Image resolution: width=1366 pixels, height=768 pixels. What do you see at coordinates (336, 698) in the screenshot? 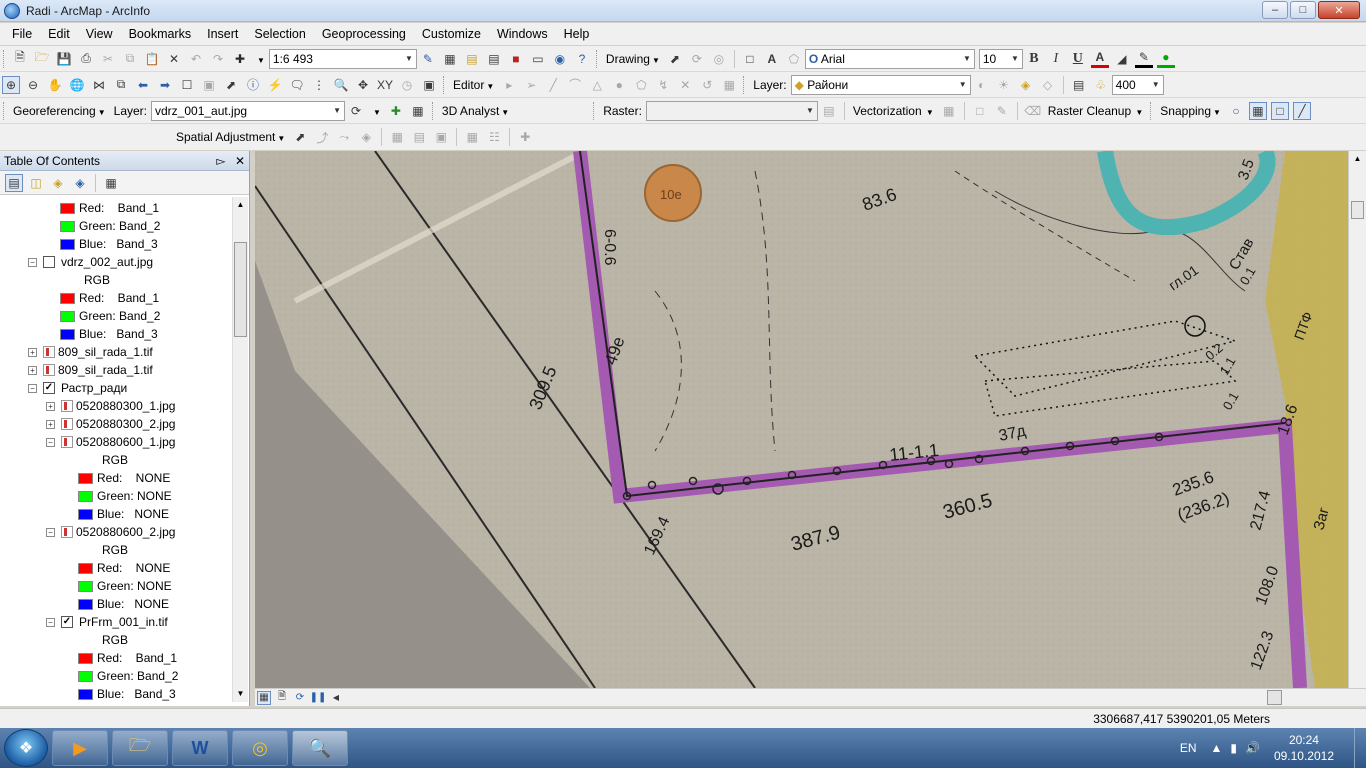
I see `scroll-left-icon: ◀` at bounding box center [336, 698].